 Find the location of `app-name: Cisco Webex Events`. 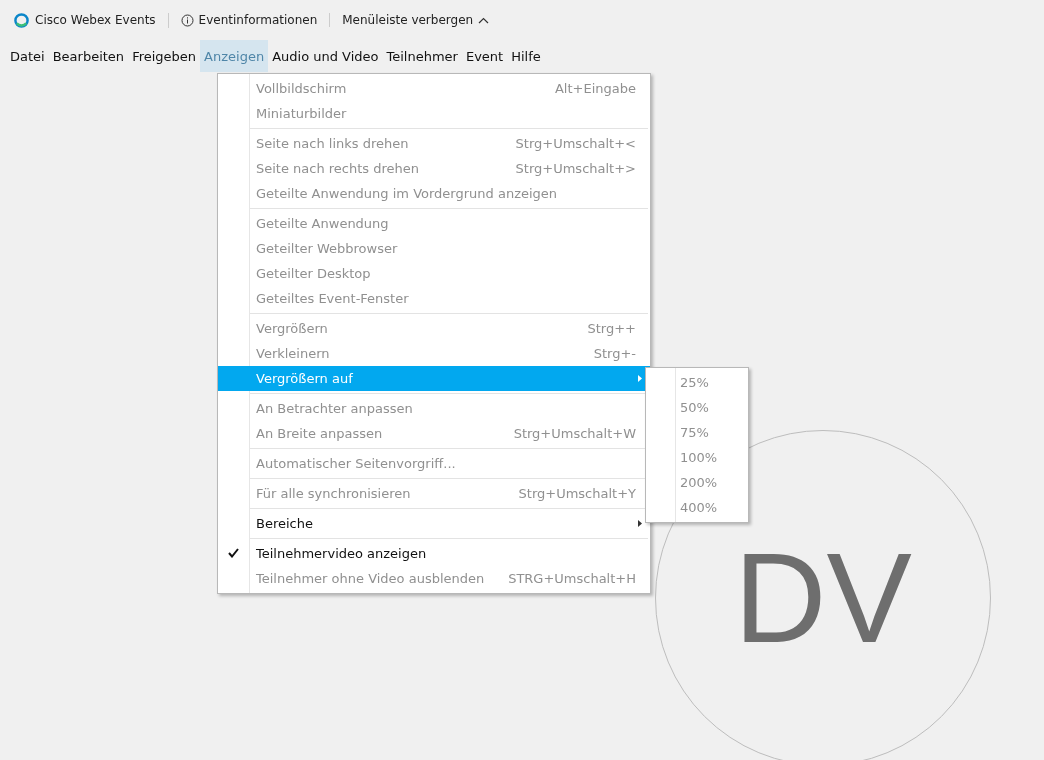

app-name: Cisco Webex Events is located at coordinates (95, 20).